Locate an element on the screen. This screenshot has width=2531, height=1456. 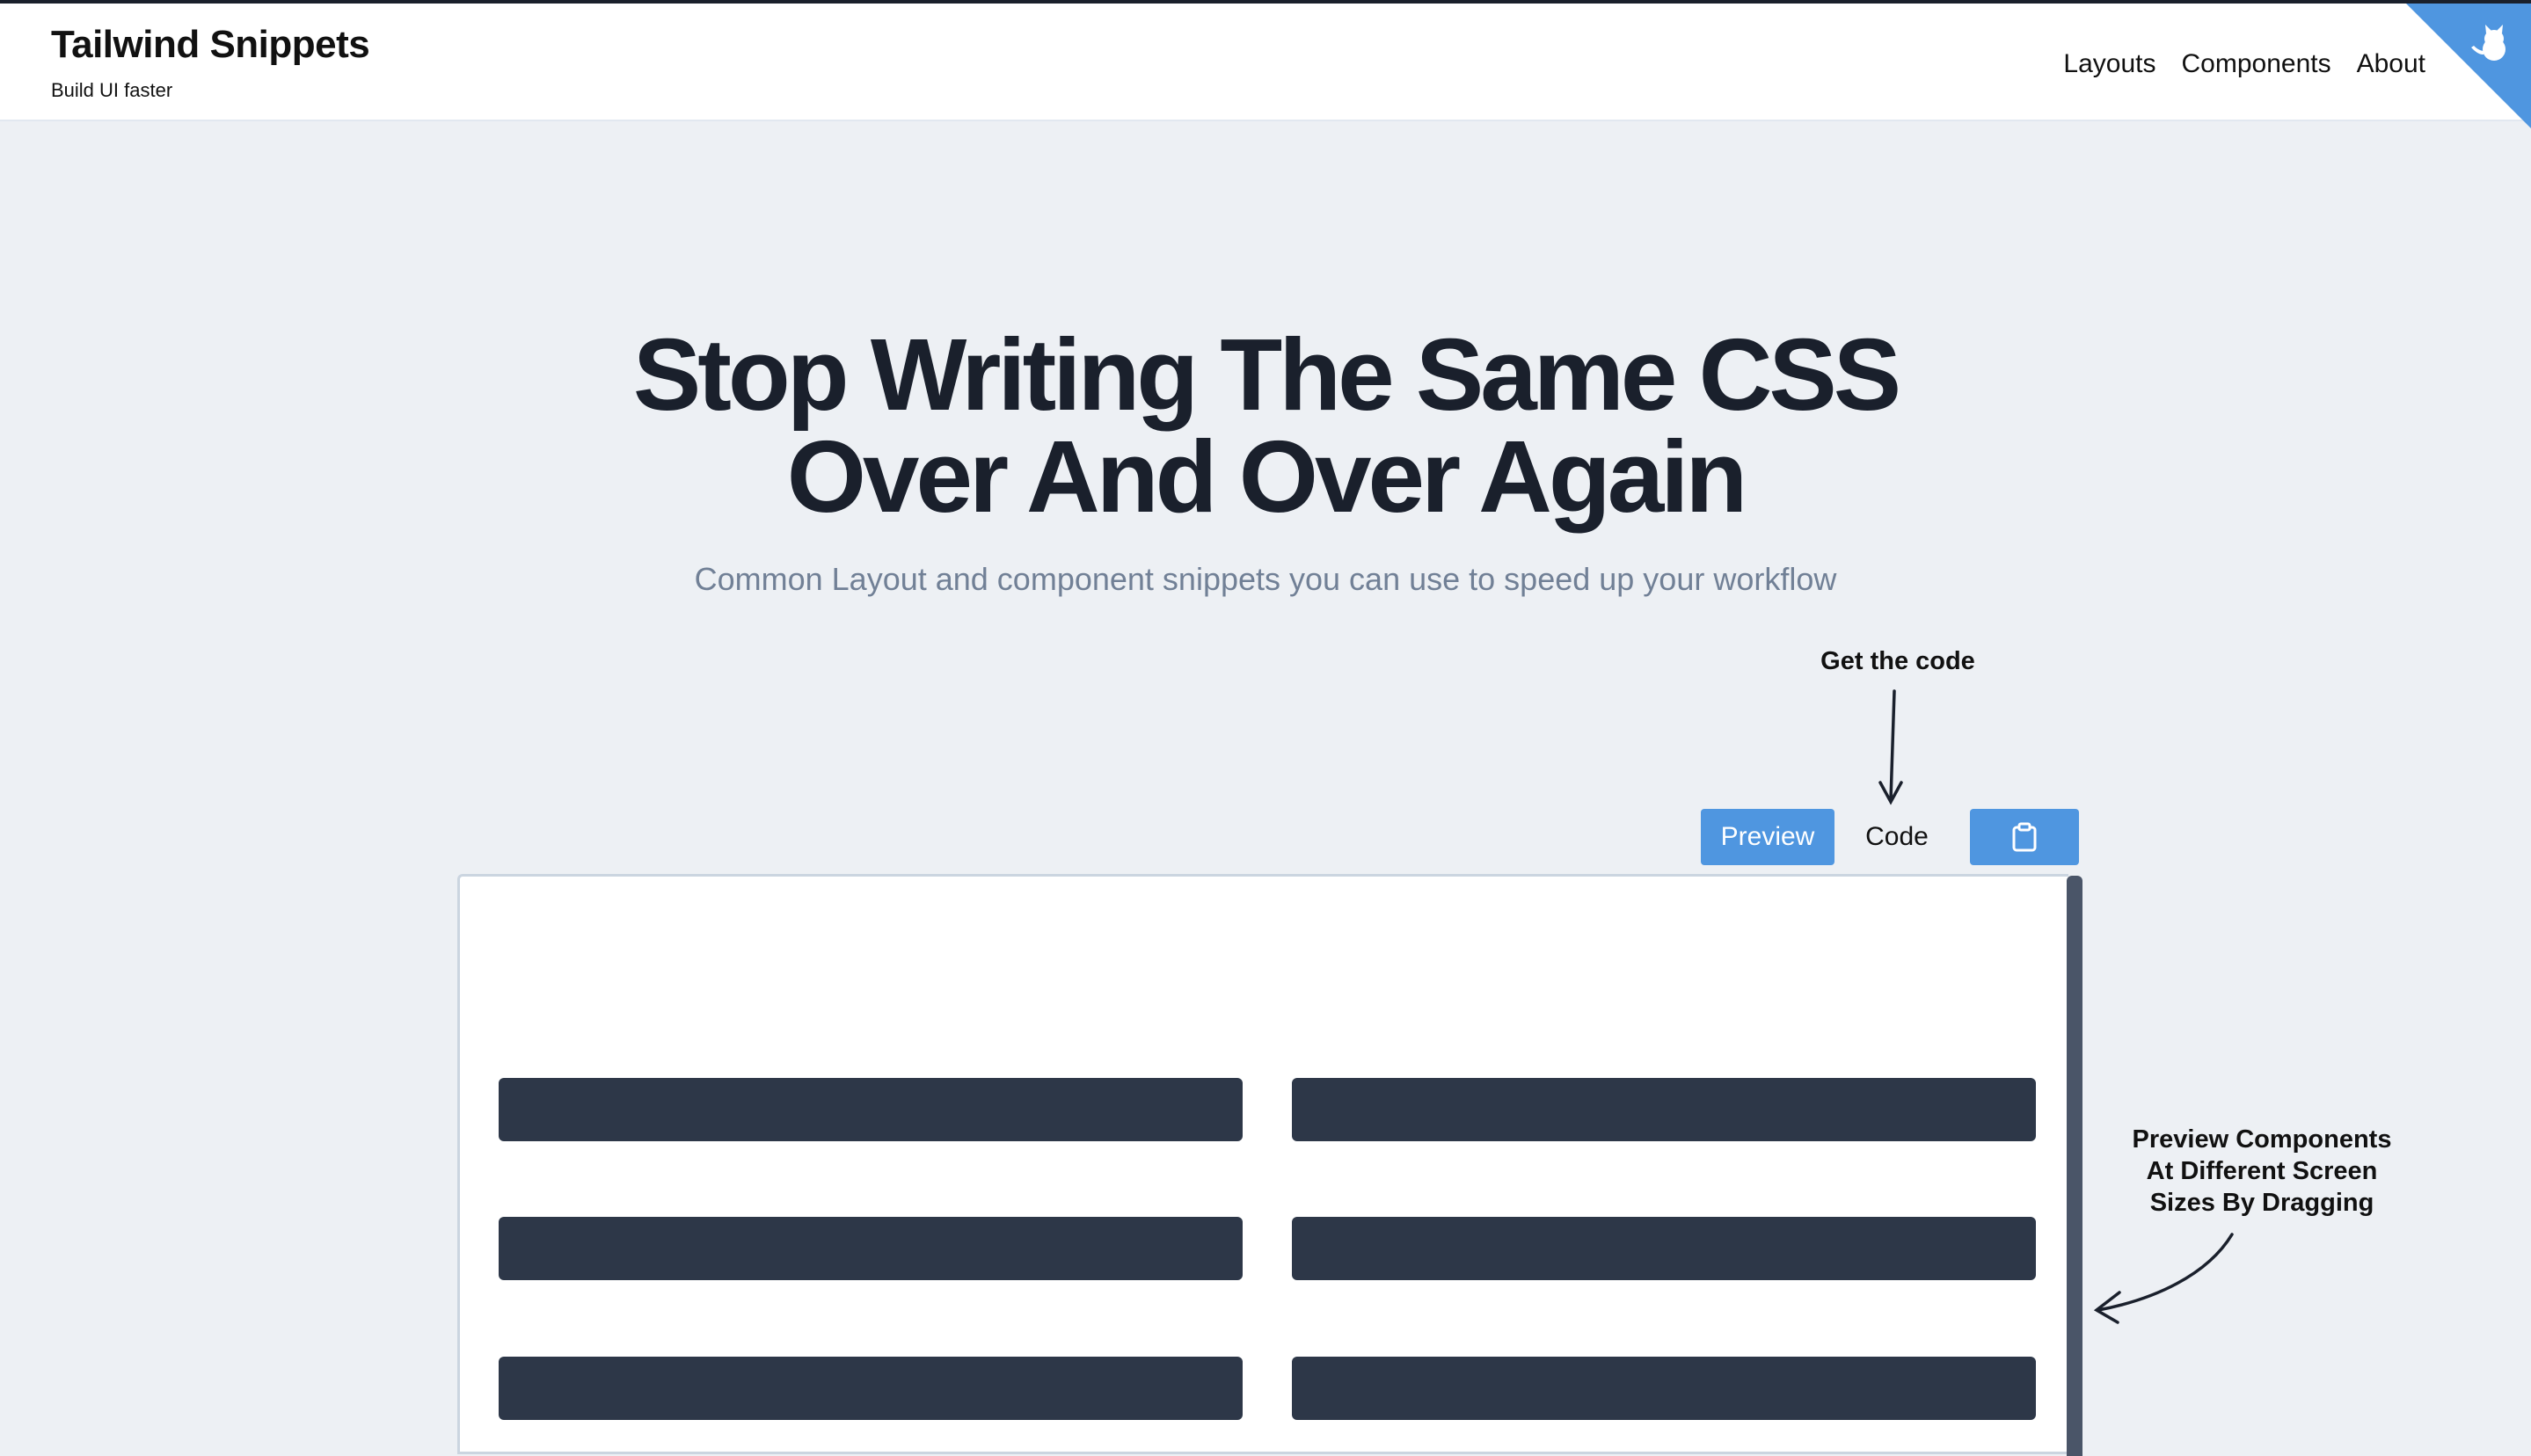
annotation-line: At Different Screen is located at coordinates (2262, 1171).